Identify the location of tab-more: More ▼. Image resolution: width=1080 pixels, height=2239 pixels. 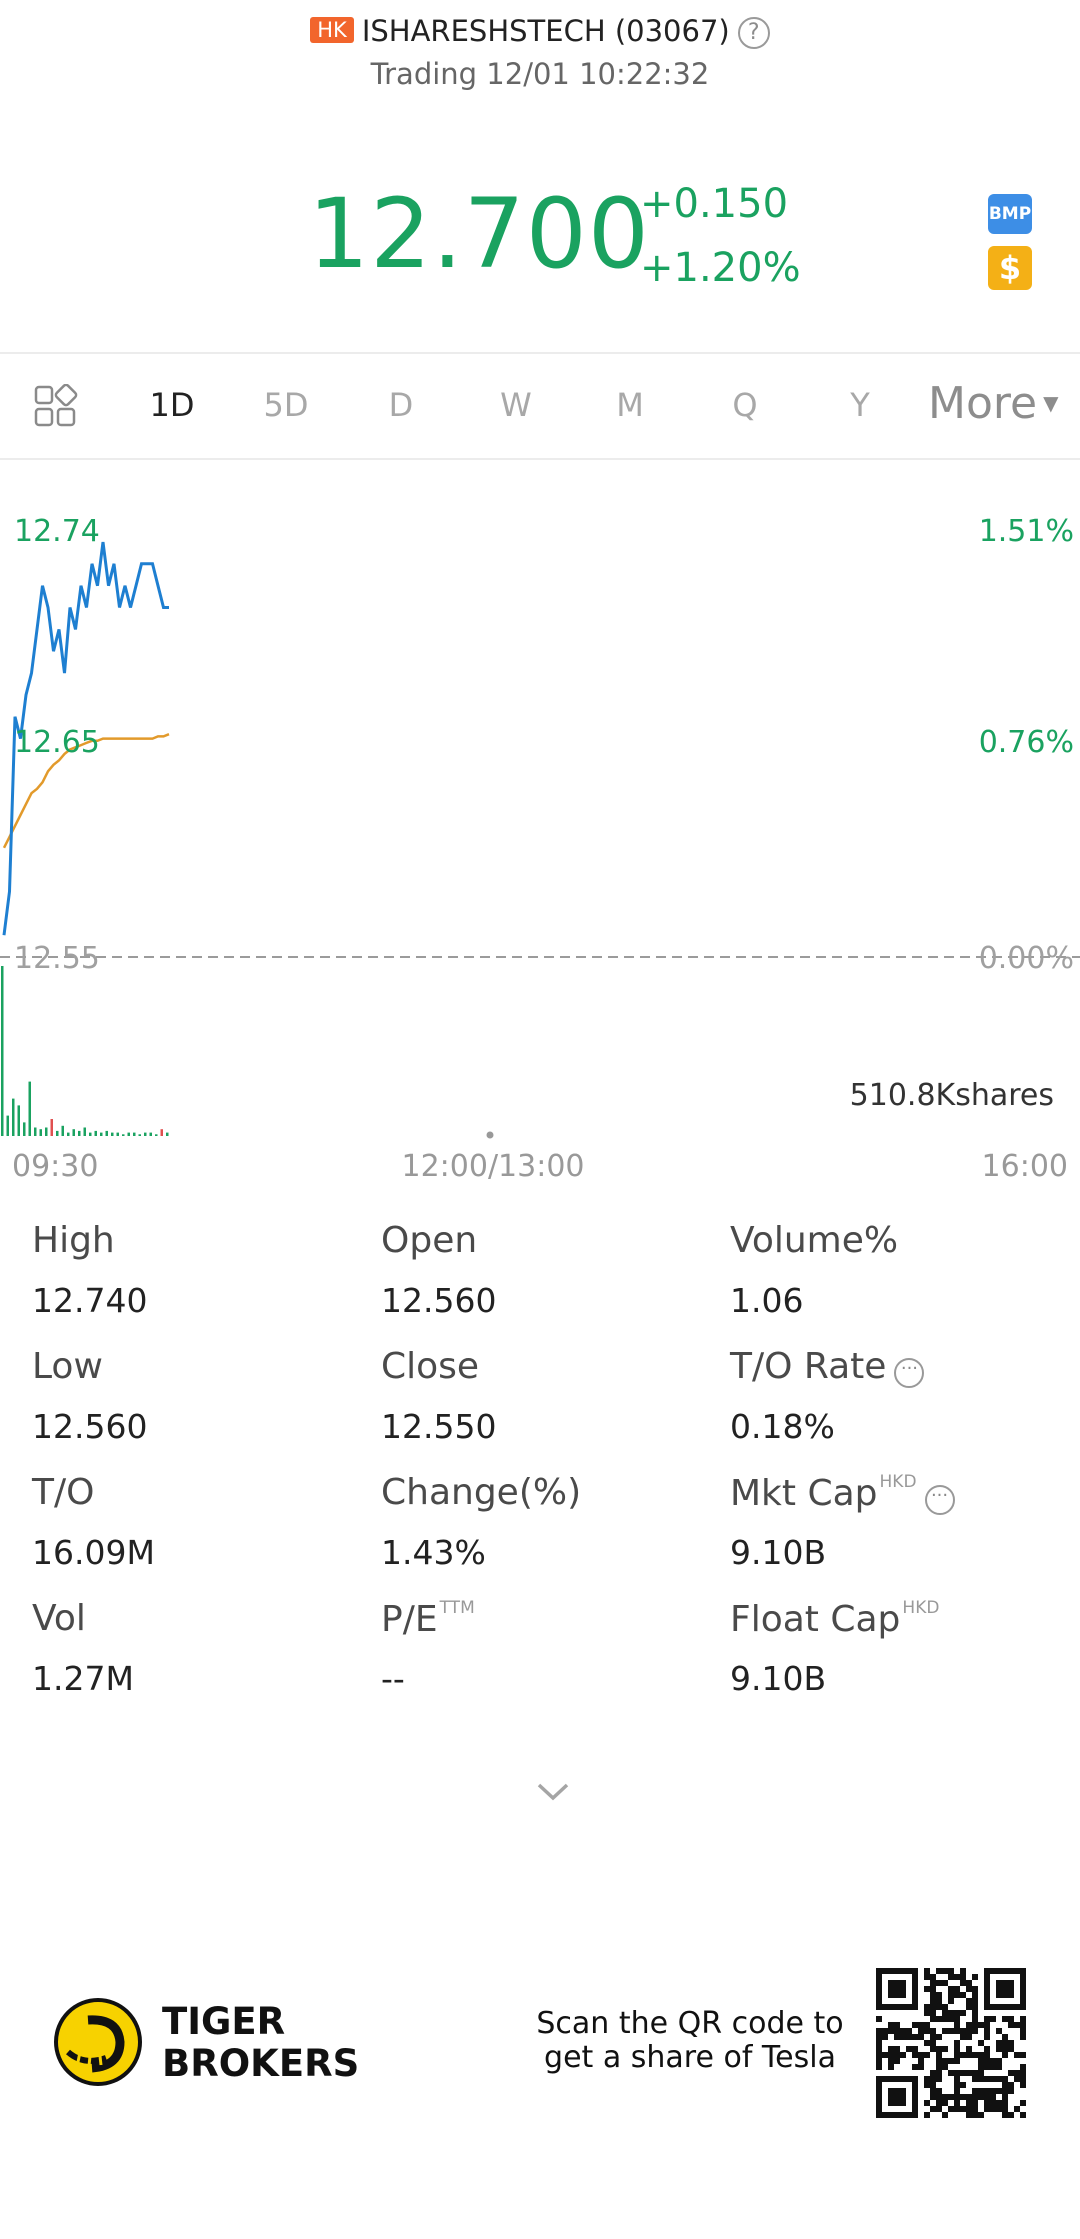
(993, 403).